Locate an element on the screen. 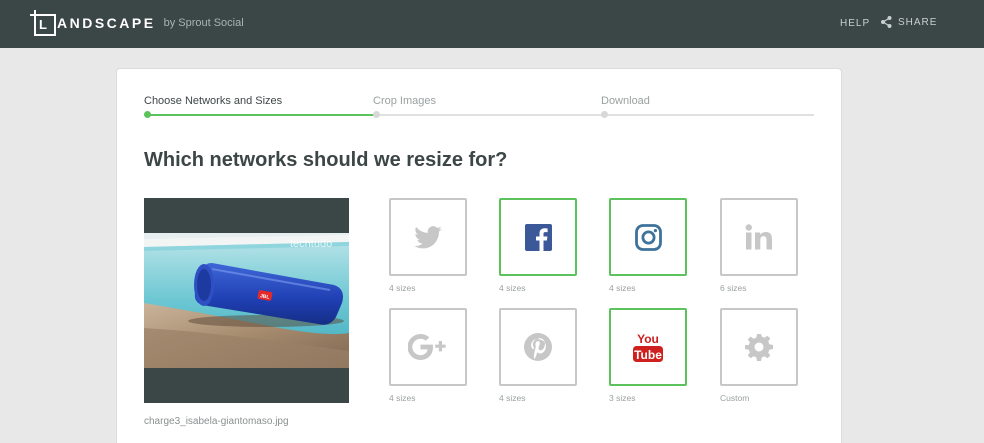 Image resolution: width=984 pixels, height=443 pixels. network-facebook-tile is located at coordinates (538, 237).